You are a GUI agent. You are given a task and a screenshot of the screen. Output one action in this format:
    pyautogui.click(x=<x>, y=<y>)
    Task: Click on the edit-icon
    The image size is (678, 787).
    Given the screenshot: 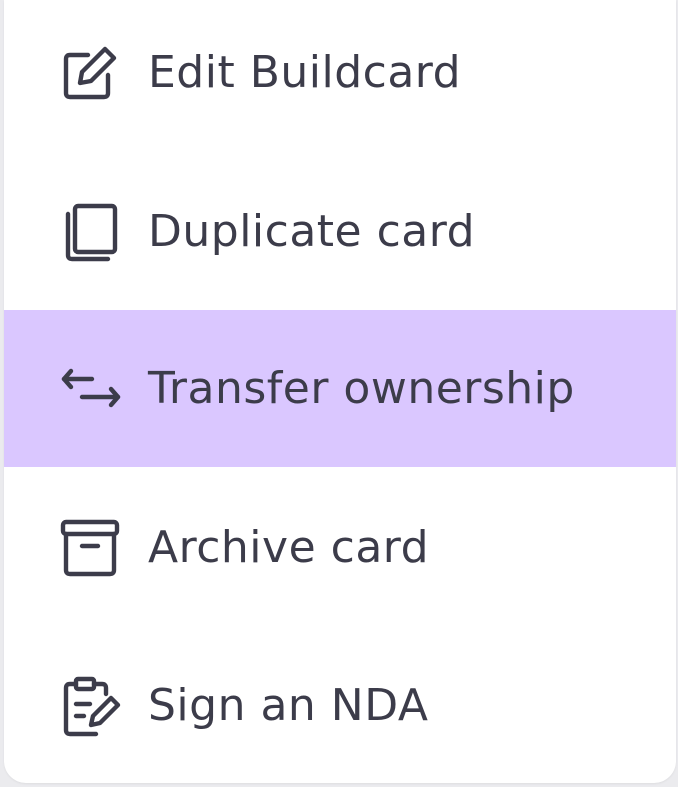 What is the action you would take?
    pyautogui.click(x=90, y=73)
    